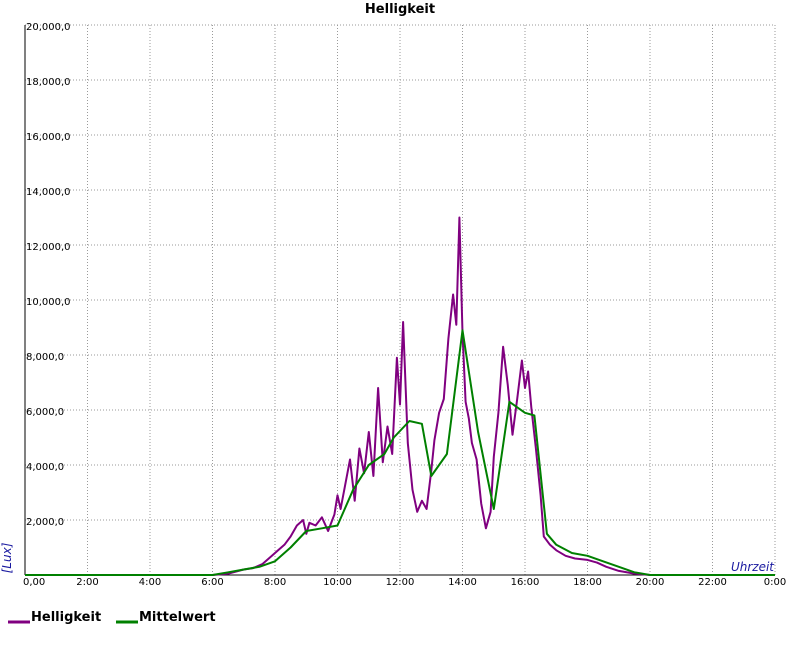 The width and height of the screenshot is (800, 650). What do you see at coordinates (400, 582) in the screenshot?
I see `x-tick-label: 12:00` at bounding box center [400, 582].